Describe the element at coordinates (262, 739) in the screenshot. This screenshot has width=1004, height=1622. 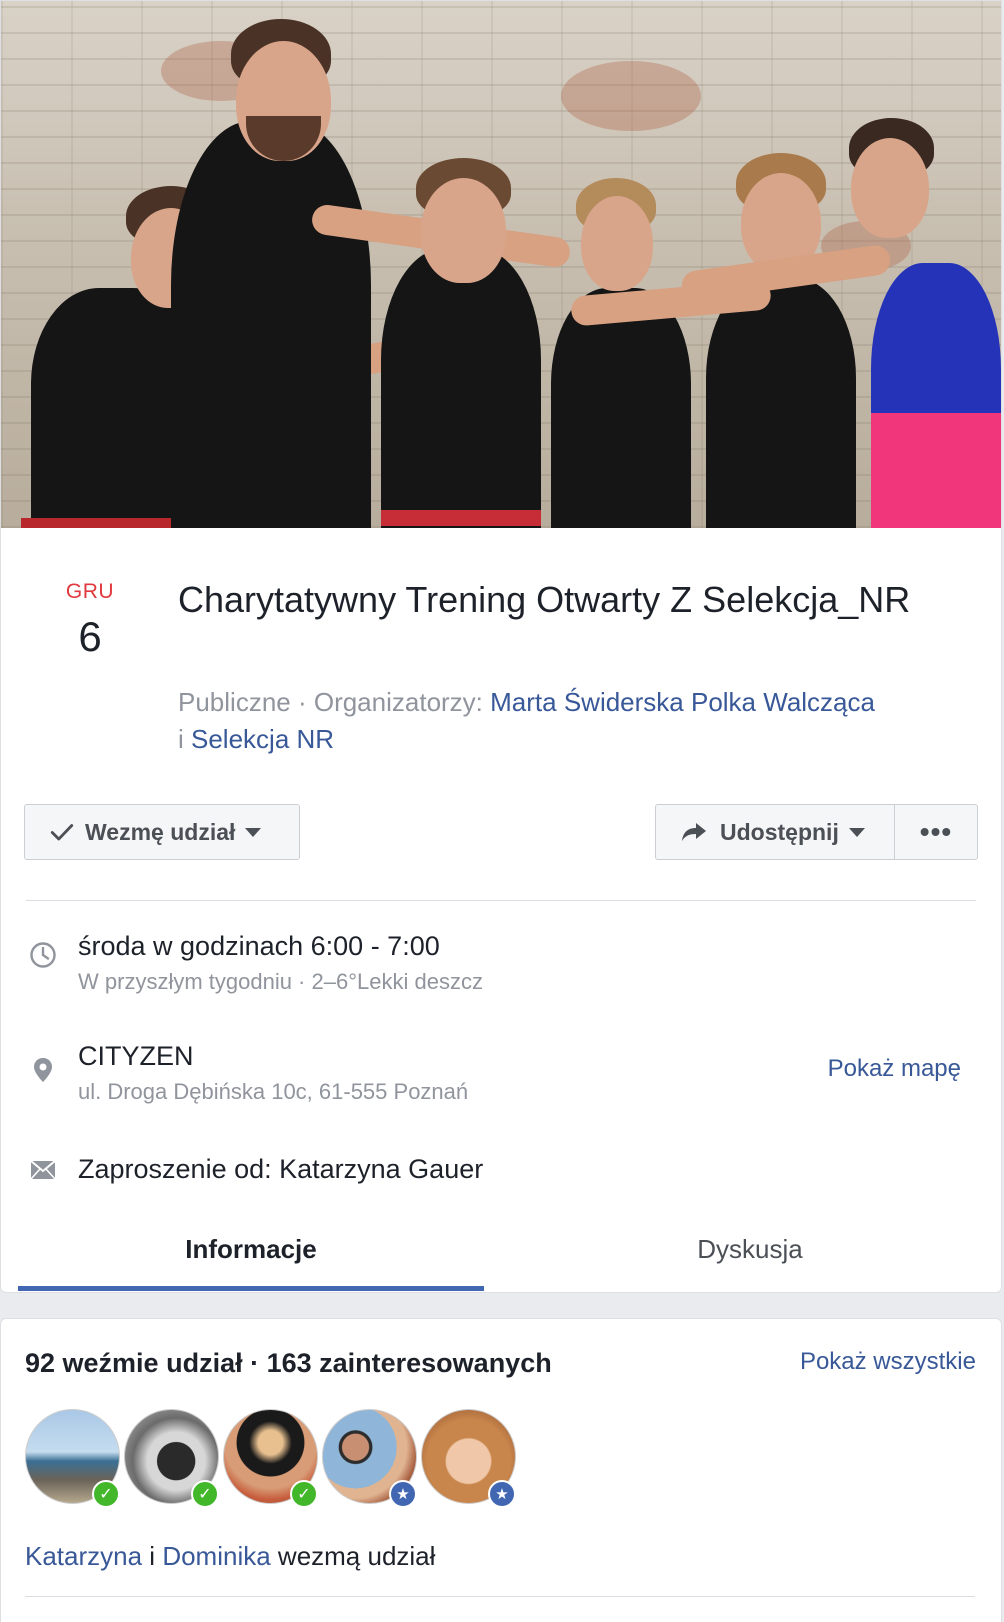
I see `organizer-link-2: Selekcja NR` at that location.